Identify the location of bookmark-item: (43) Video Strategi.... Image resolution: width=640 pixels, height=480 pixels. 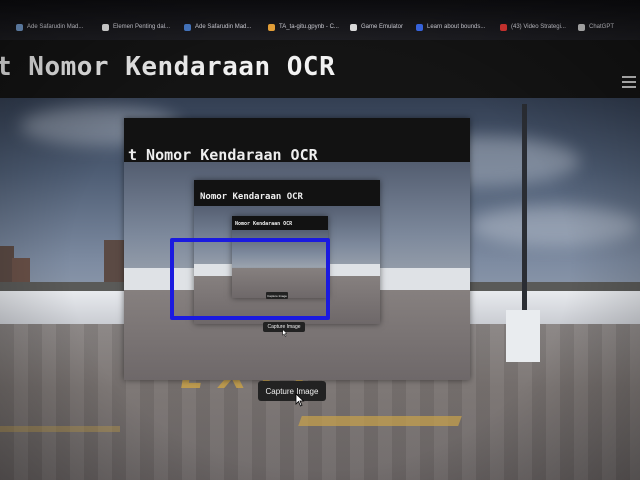
(533, 27).